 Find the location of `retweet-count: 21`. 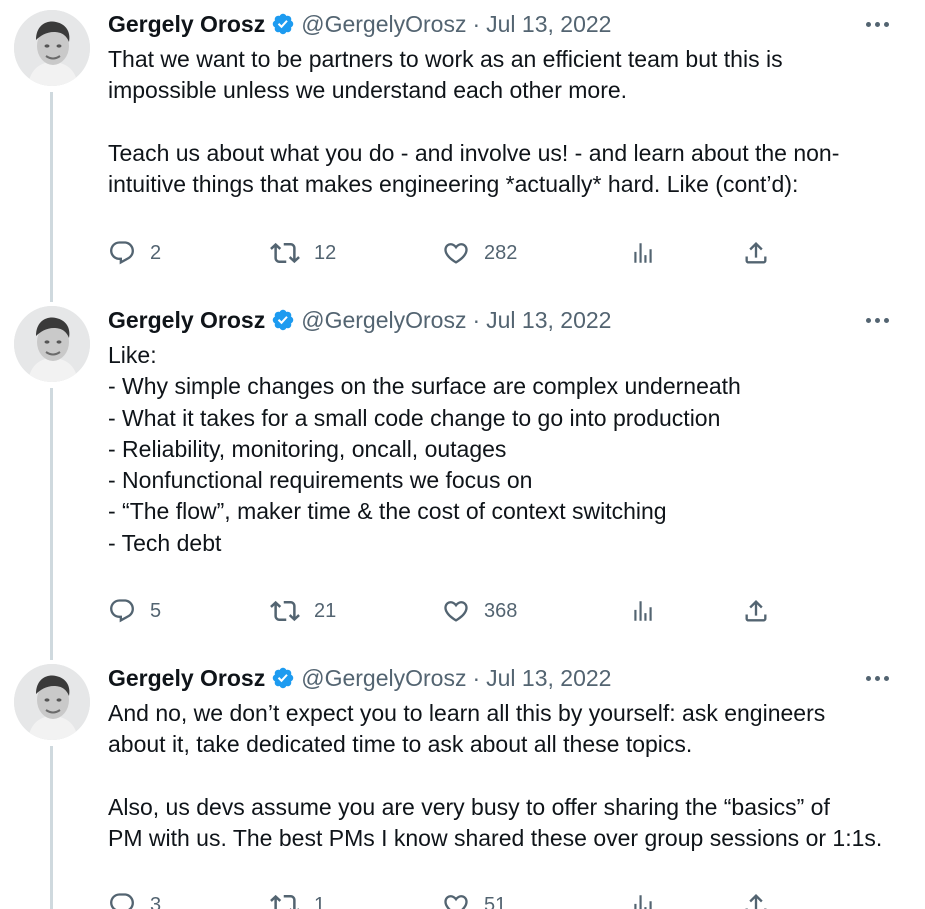

retweet-count: 21 is located at coordinates (325, 610).